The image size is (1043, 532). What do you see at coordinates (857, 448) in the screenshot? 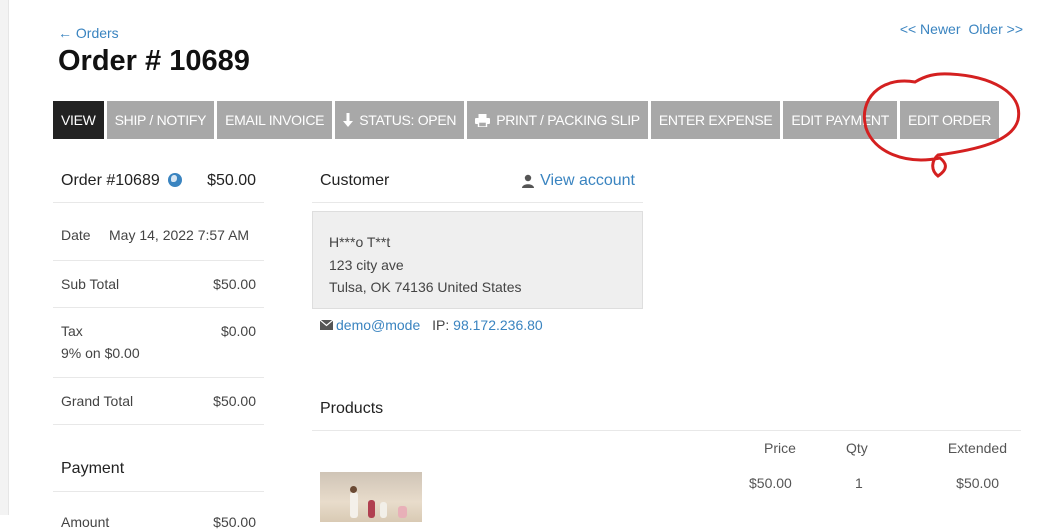
I see `qty-column-header: Qty` at bounding box center [857, 448].